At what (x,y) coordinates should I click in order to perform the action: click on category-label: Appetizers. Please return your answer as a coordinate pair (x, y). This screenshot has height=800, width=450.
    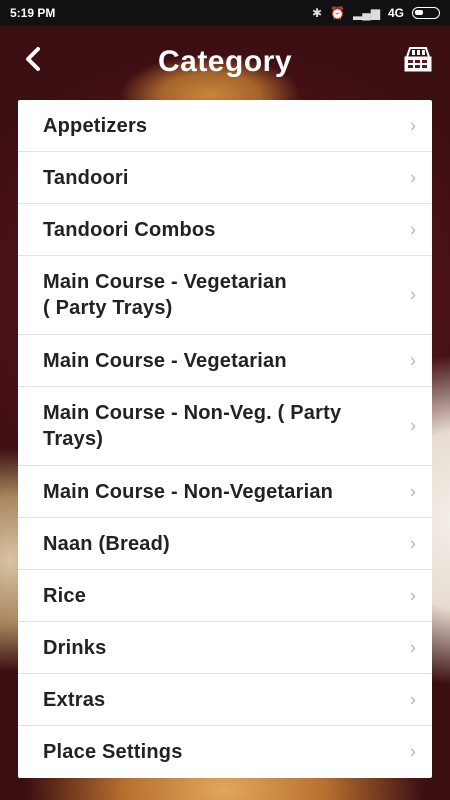
    Looking at the image, I should click on (95, 125).